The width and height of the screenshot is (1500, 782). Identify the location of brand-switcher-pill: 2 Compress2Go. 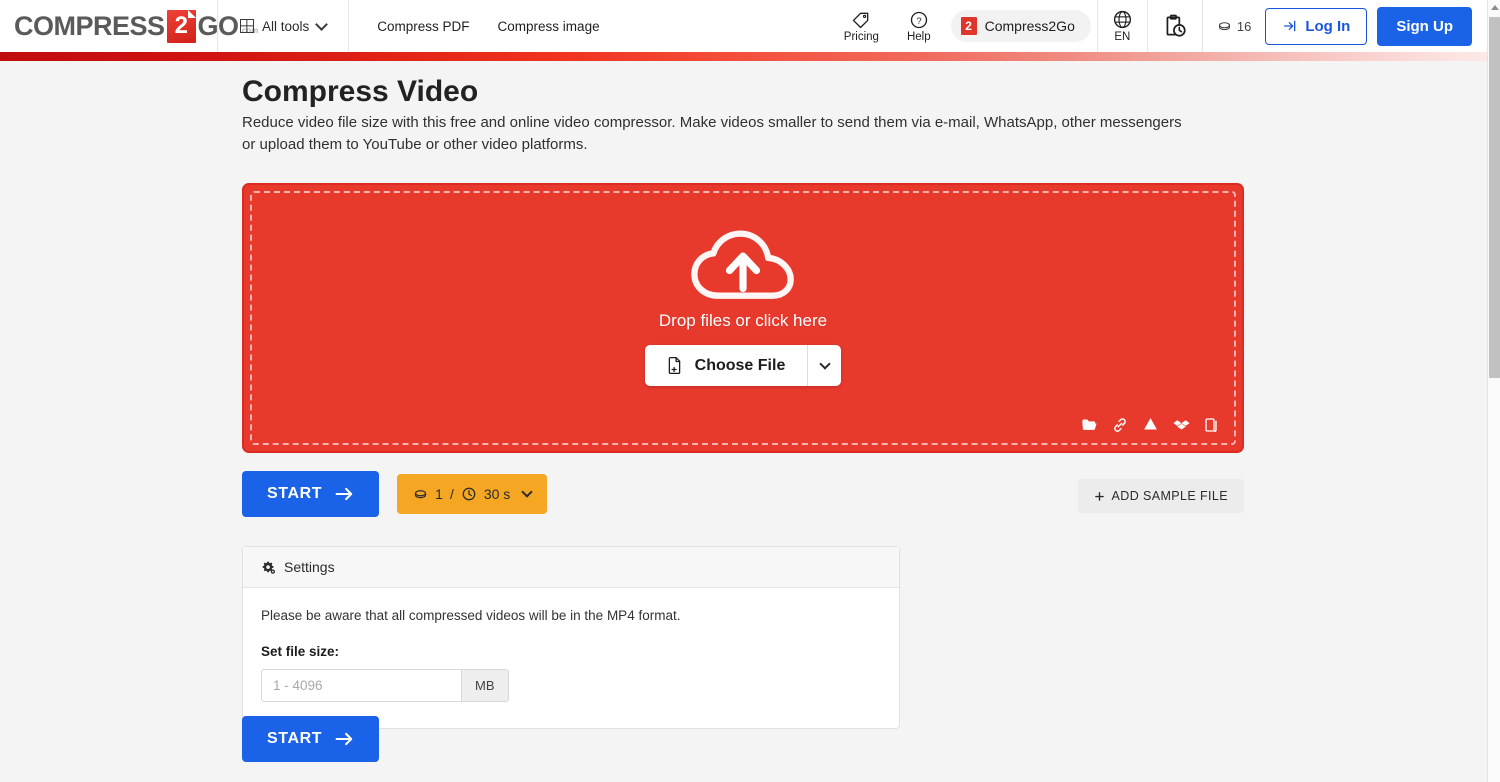
(1020, 26).